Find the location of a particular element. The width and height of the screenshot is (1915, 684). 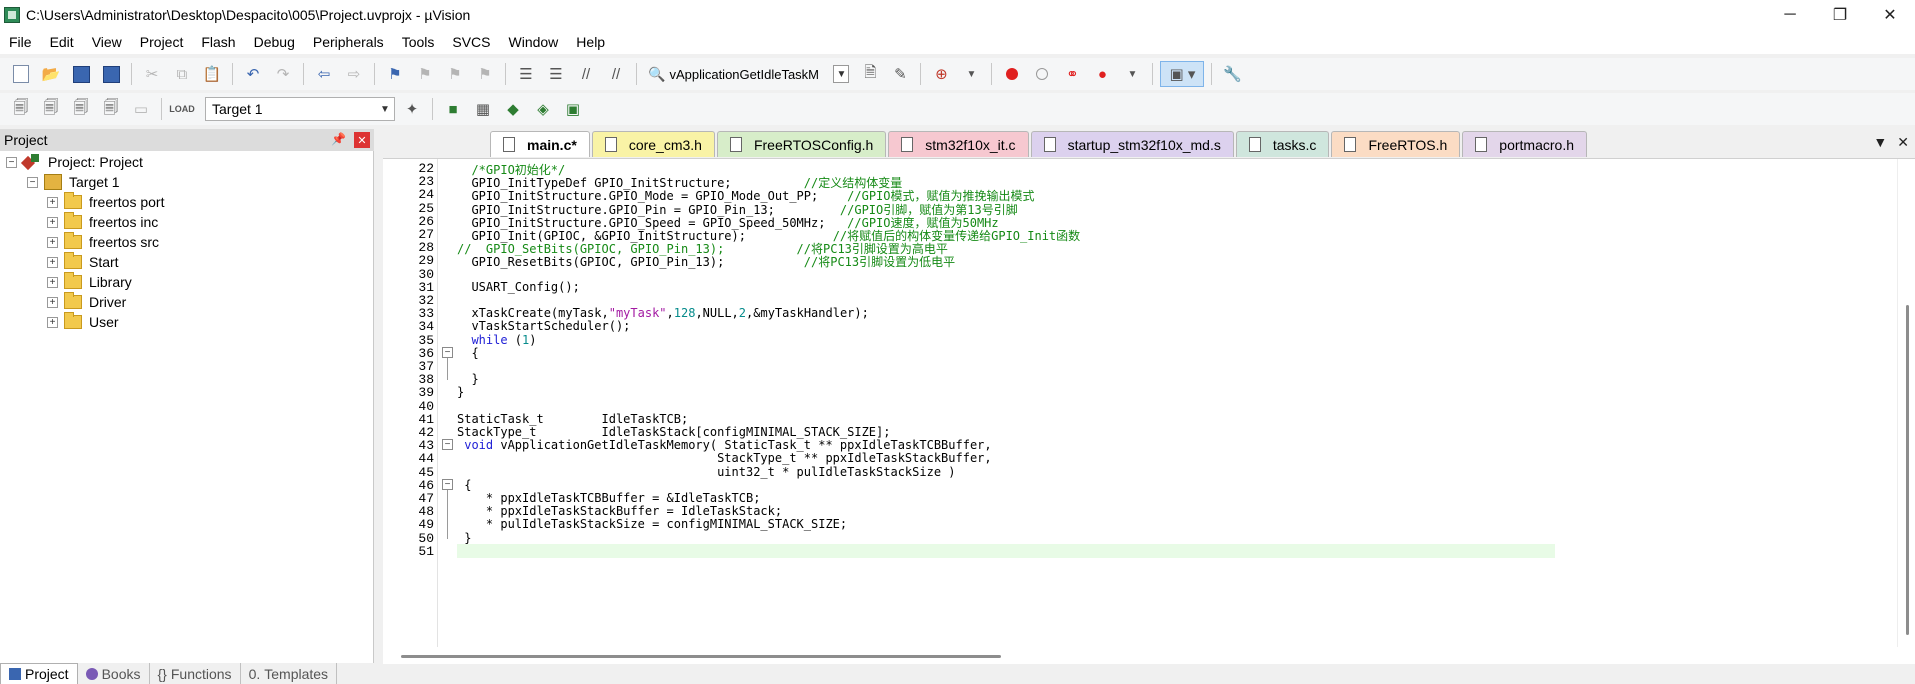

horizontal-scrollbar is located at coordinates (1149, 655).